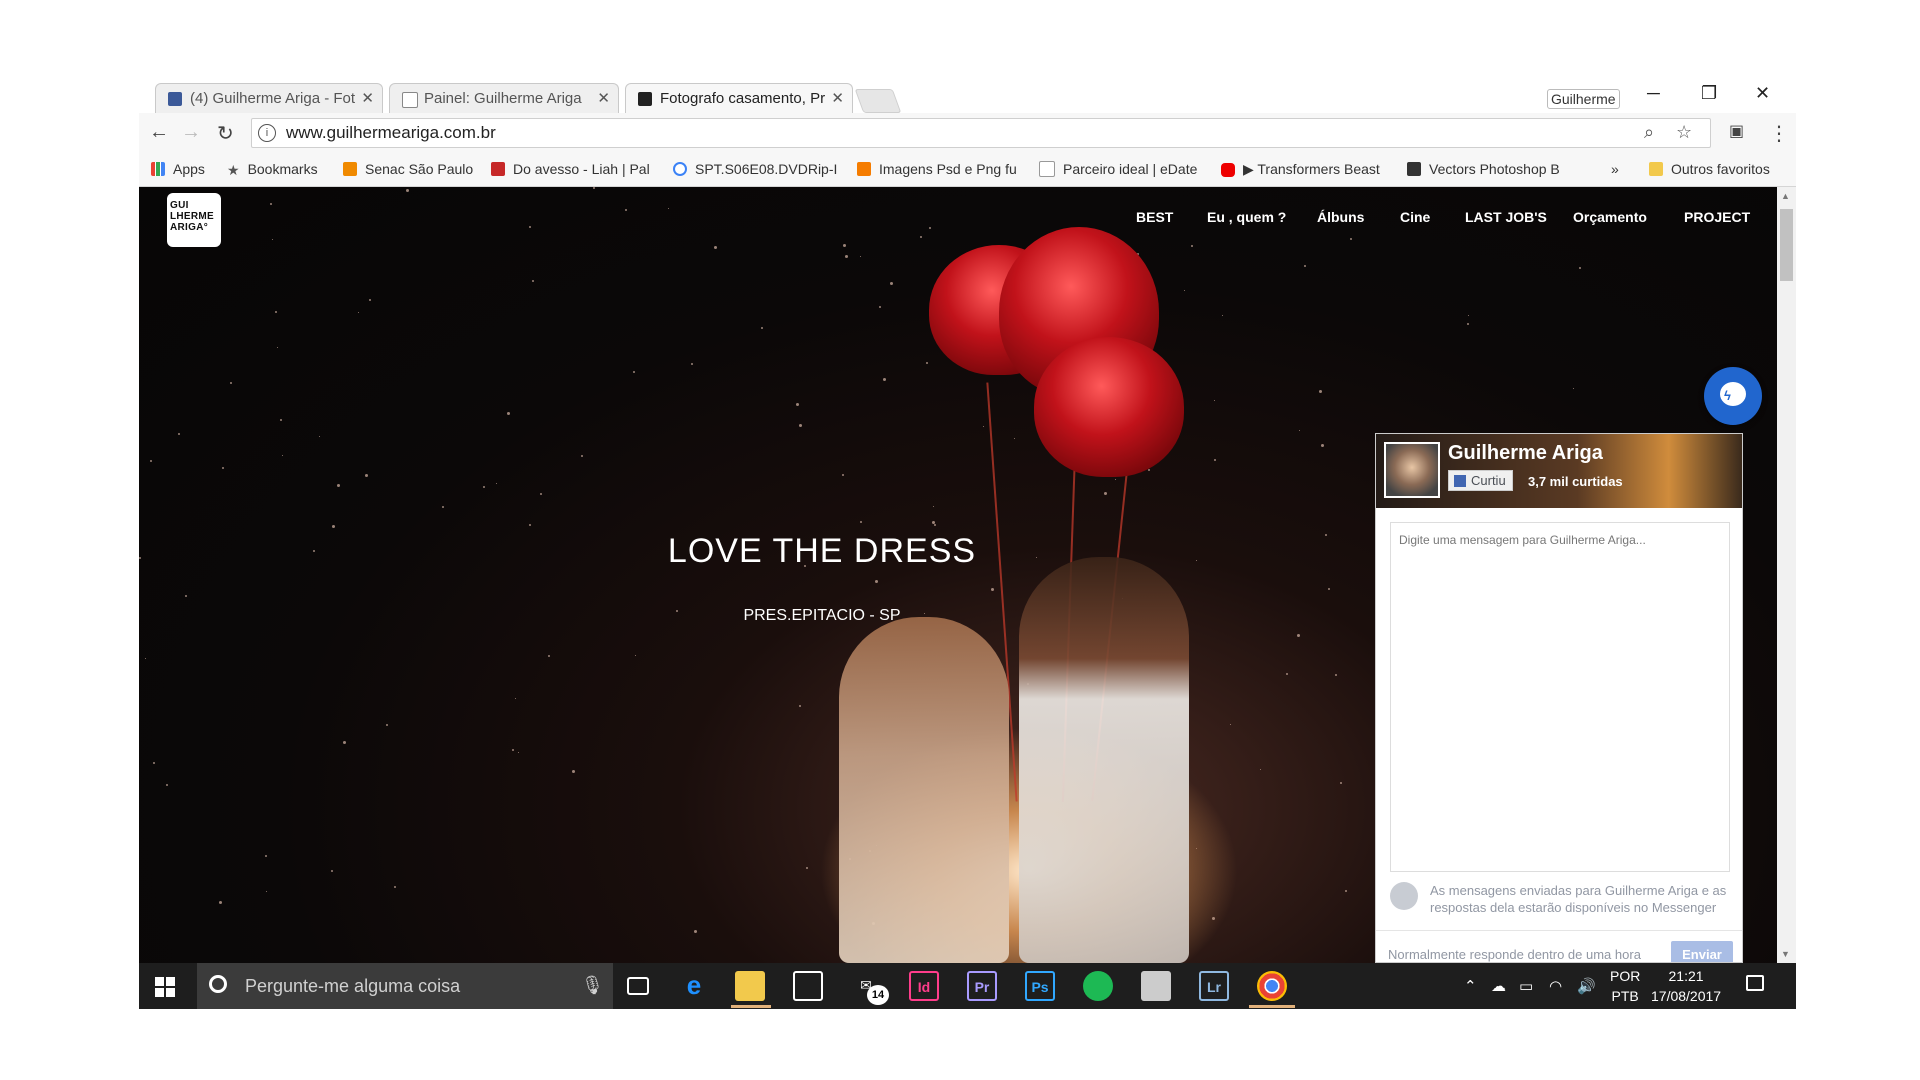  Describe the element at coordinates (1498, 986) in the screenshot. I see `onedrive-icon: ☁` at that location.